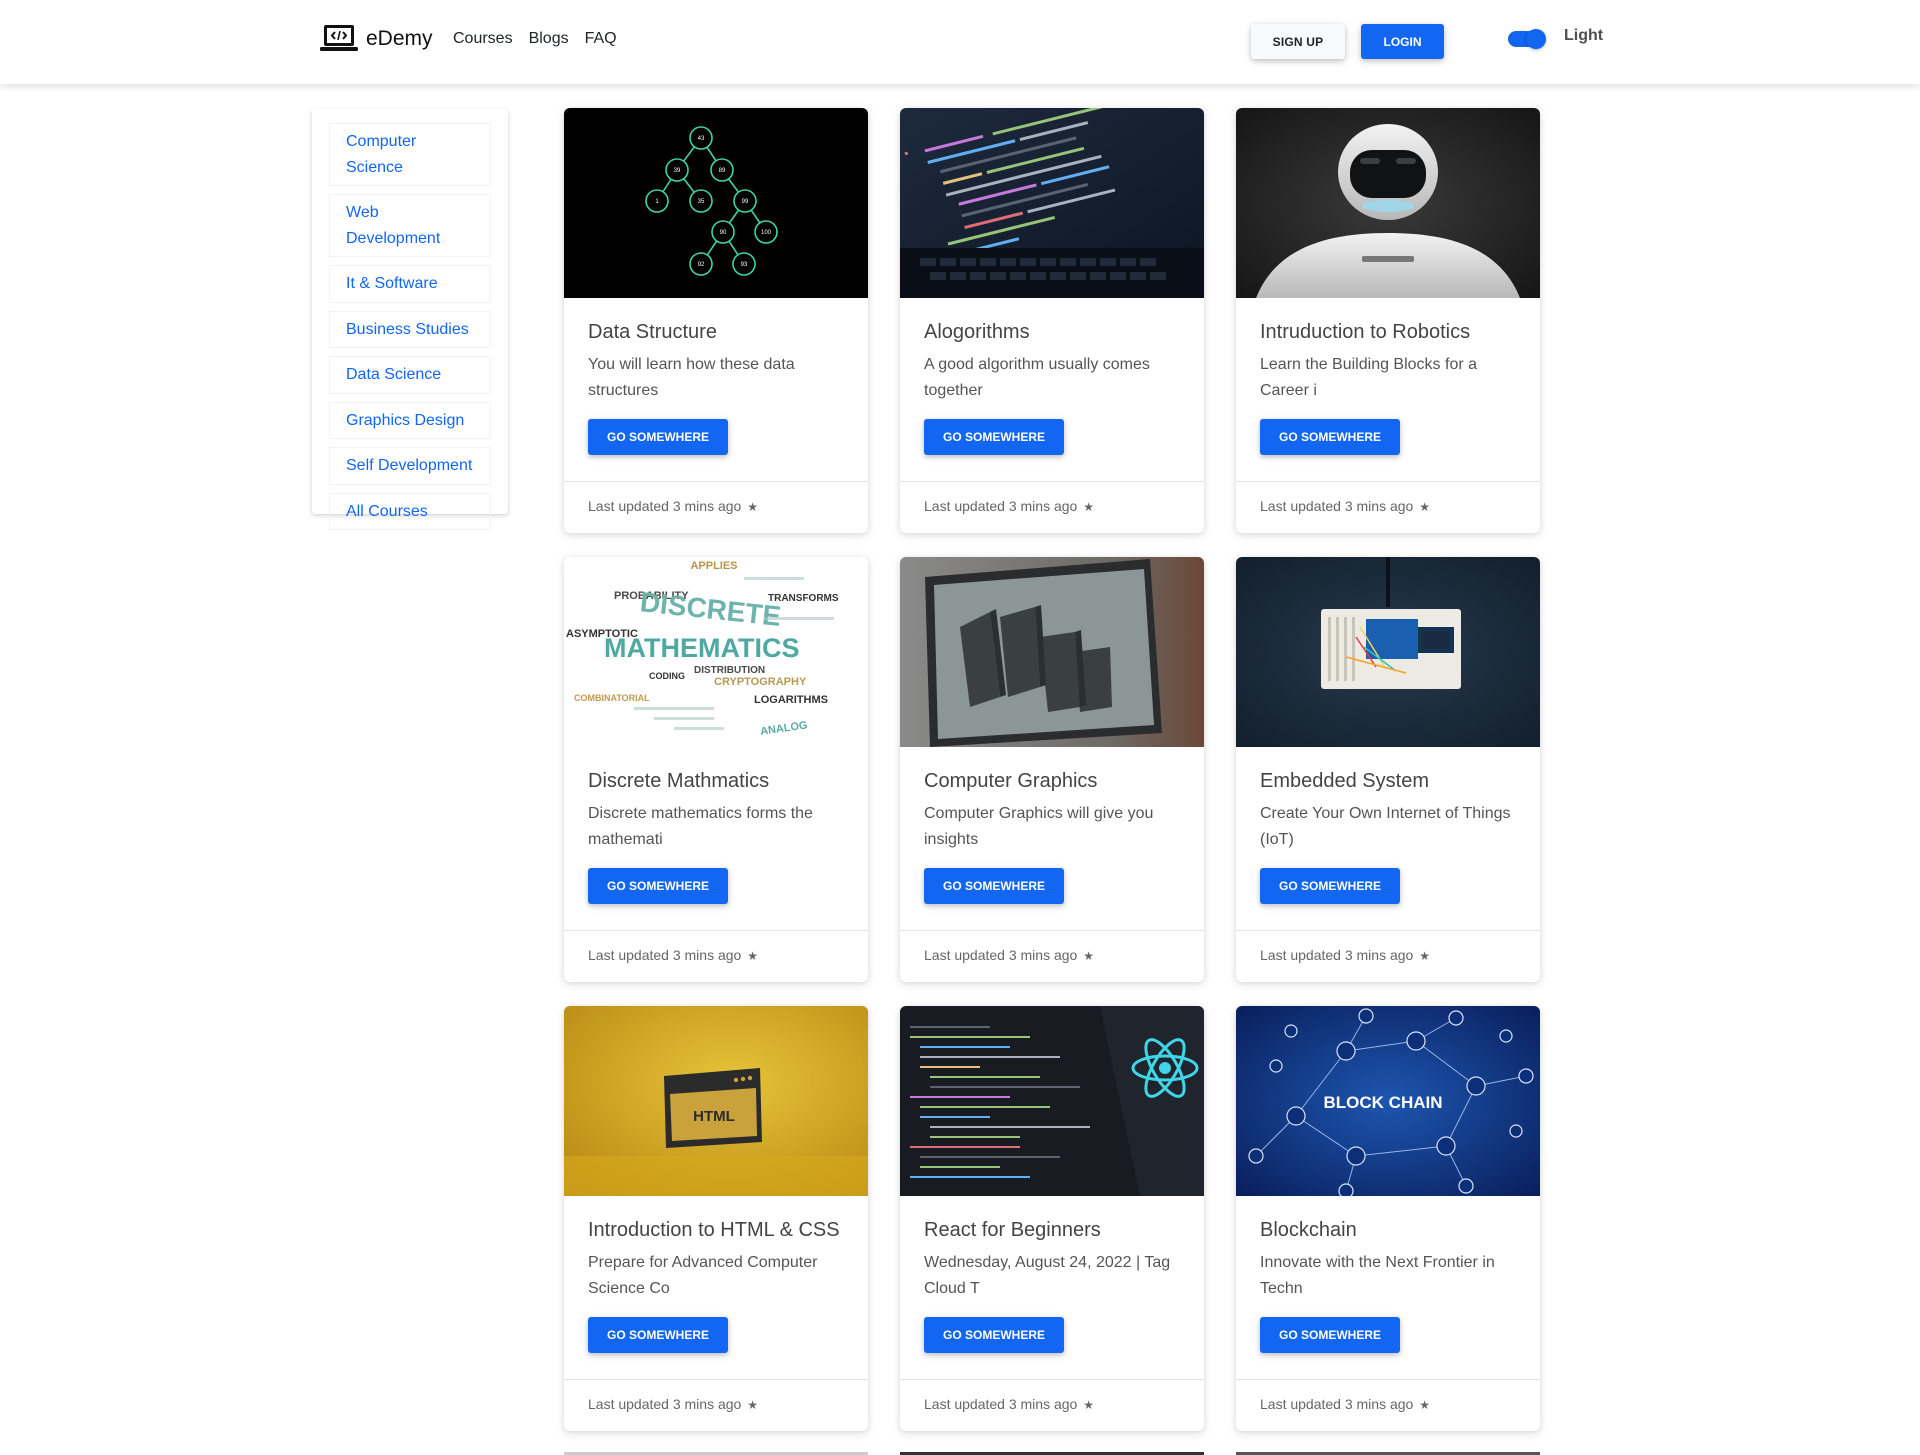 This screenshot has width=1920, height=1455. What do you see at coordinates (1388, 203) in the screenshot?
I see `robot-image` at bounding box center [1388, 203].